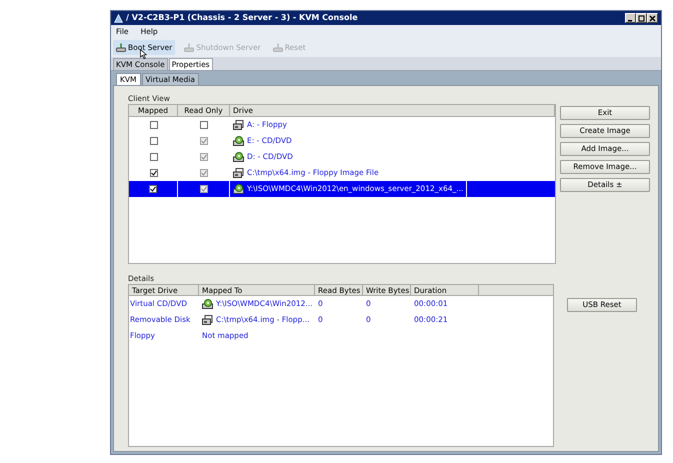 The width and height of the screenshot is (673, 463). I want to click on maximize-button, so click(641, 18).